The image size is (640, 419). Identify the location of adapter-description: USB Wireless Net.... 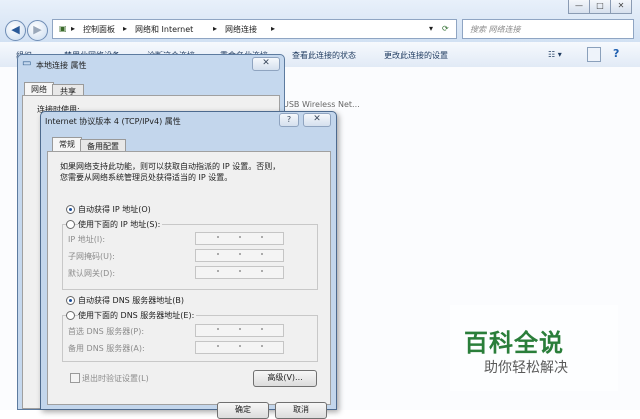
(321, 104).